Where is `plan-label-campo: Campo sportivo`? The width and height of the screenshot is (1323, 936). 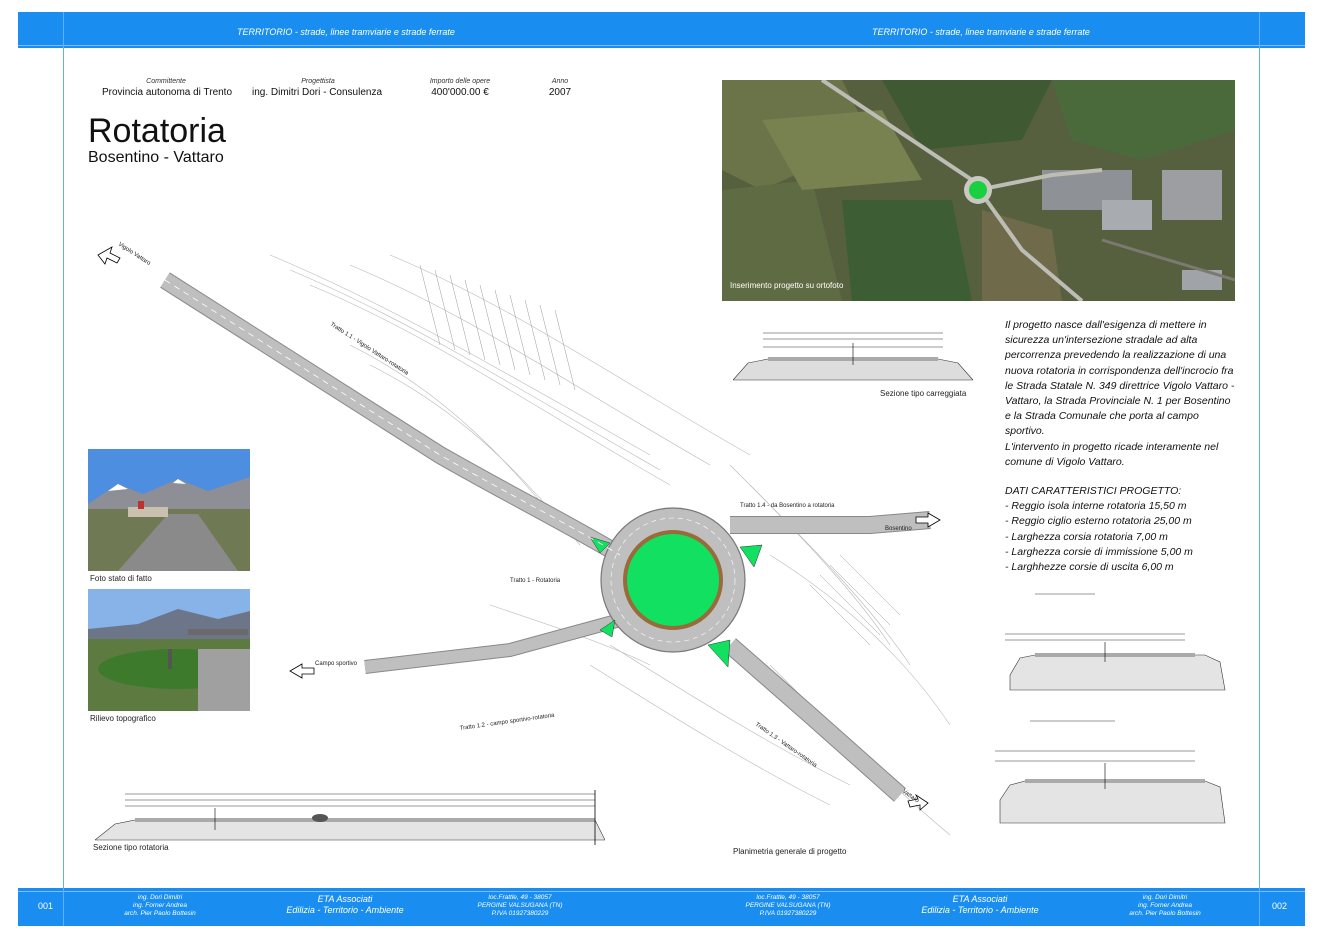
plan-label-campo: Campo sportivo is located at coordinates (336, 664).